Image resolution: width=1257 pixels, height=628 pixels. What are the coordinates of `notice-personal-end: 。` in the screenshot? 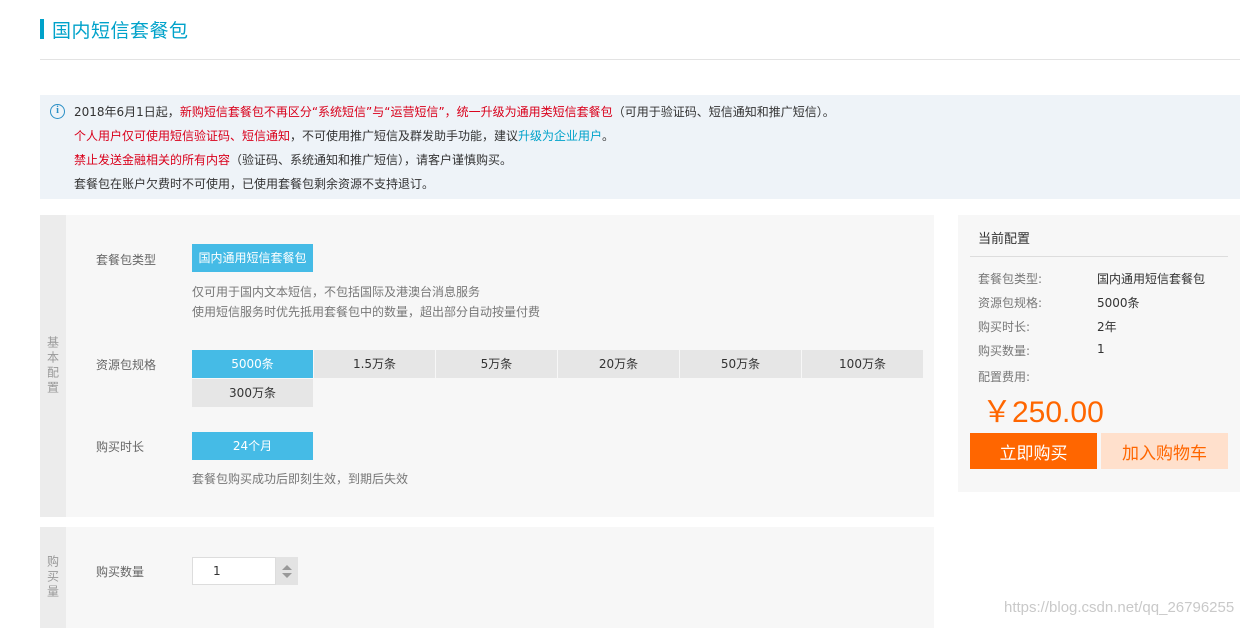 It's located at (608, 136).